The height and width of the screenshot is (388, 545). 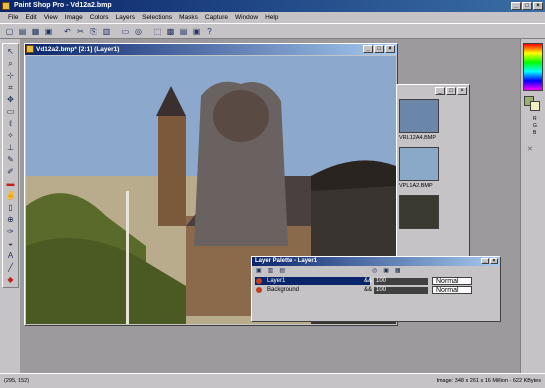 I want to click on selection-icon: ⬚, so click(x=157, y=31).